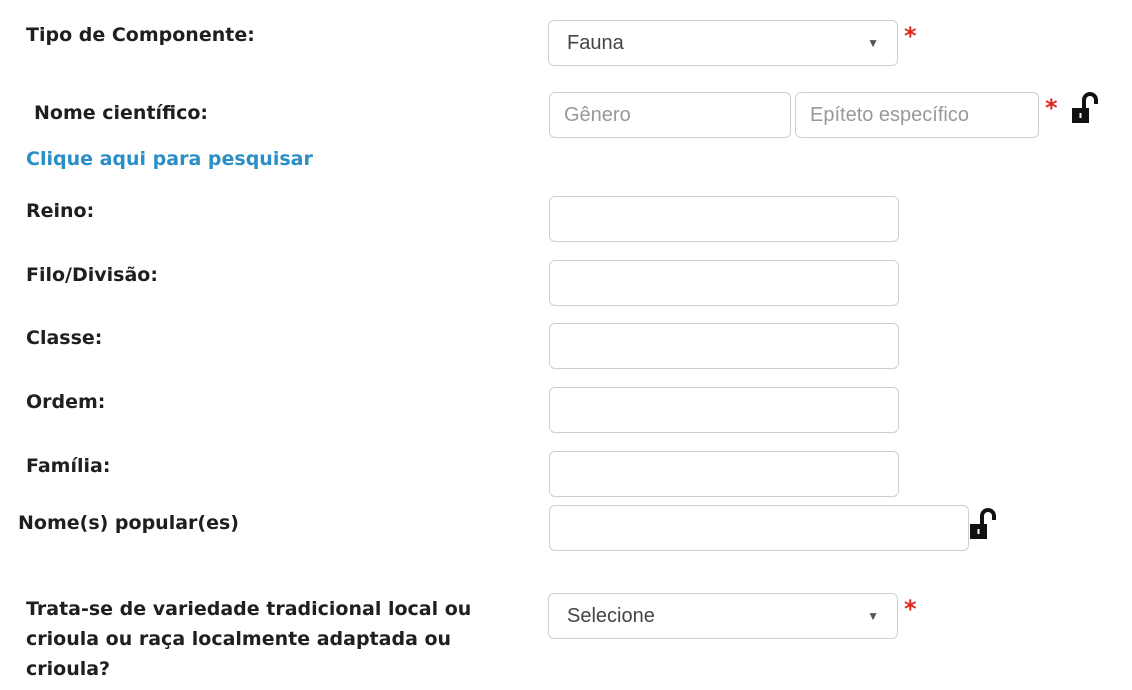  I want to click on familia-label: Família:, so click(68, 466).